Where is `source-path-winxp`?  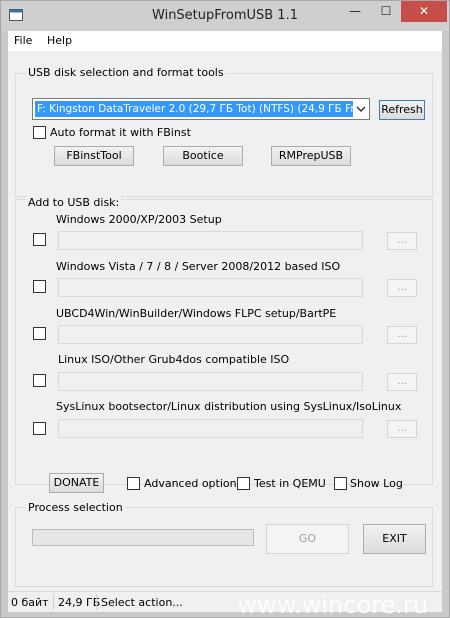
source-path-winxp is located at coordinates (210, 240).